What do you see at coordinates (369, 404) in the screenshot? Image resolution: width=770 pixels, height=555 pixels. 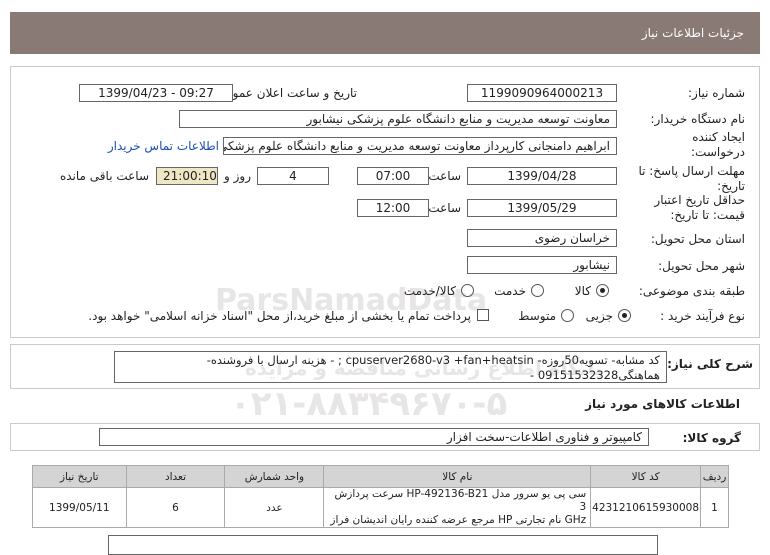 I see `watermark-phone: ۰۲۱-۸۸۳۴۹۶۷۰-۵` at bounding box center [369, 404].